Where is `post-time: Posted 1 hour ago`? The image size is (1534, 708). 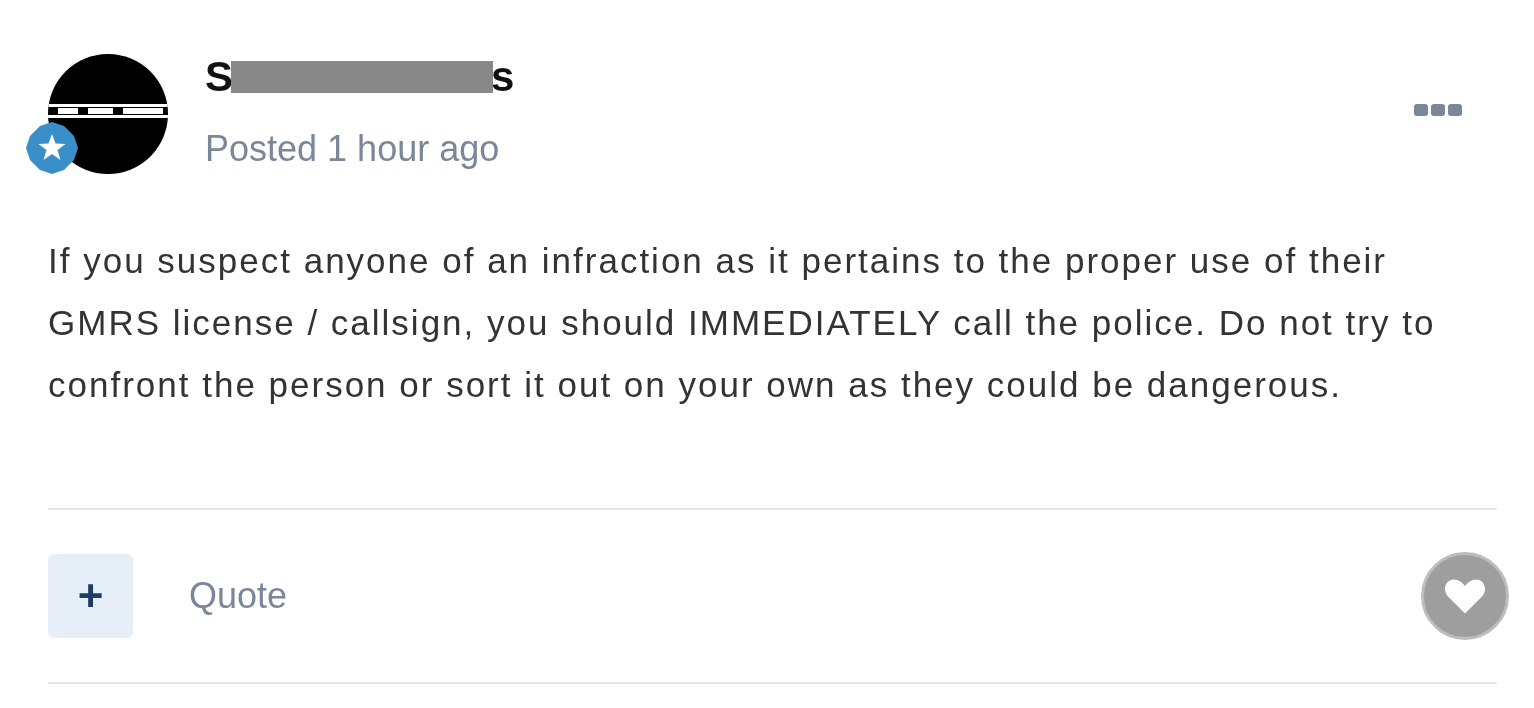 post-time: Posted 1 hour ago is located at coordinates (353, 149).